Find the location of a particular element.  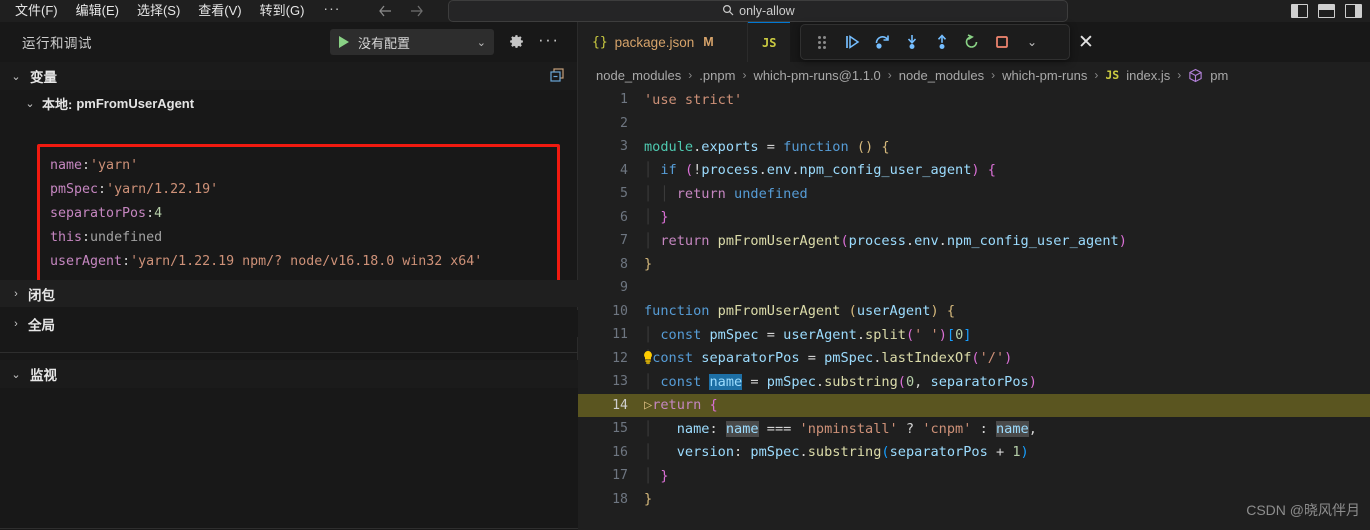

variable-value: undefined is located at coordinates (126, 237).